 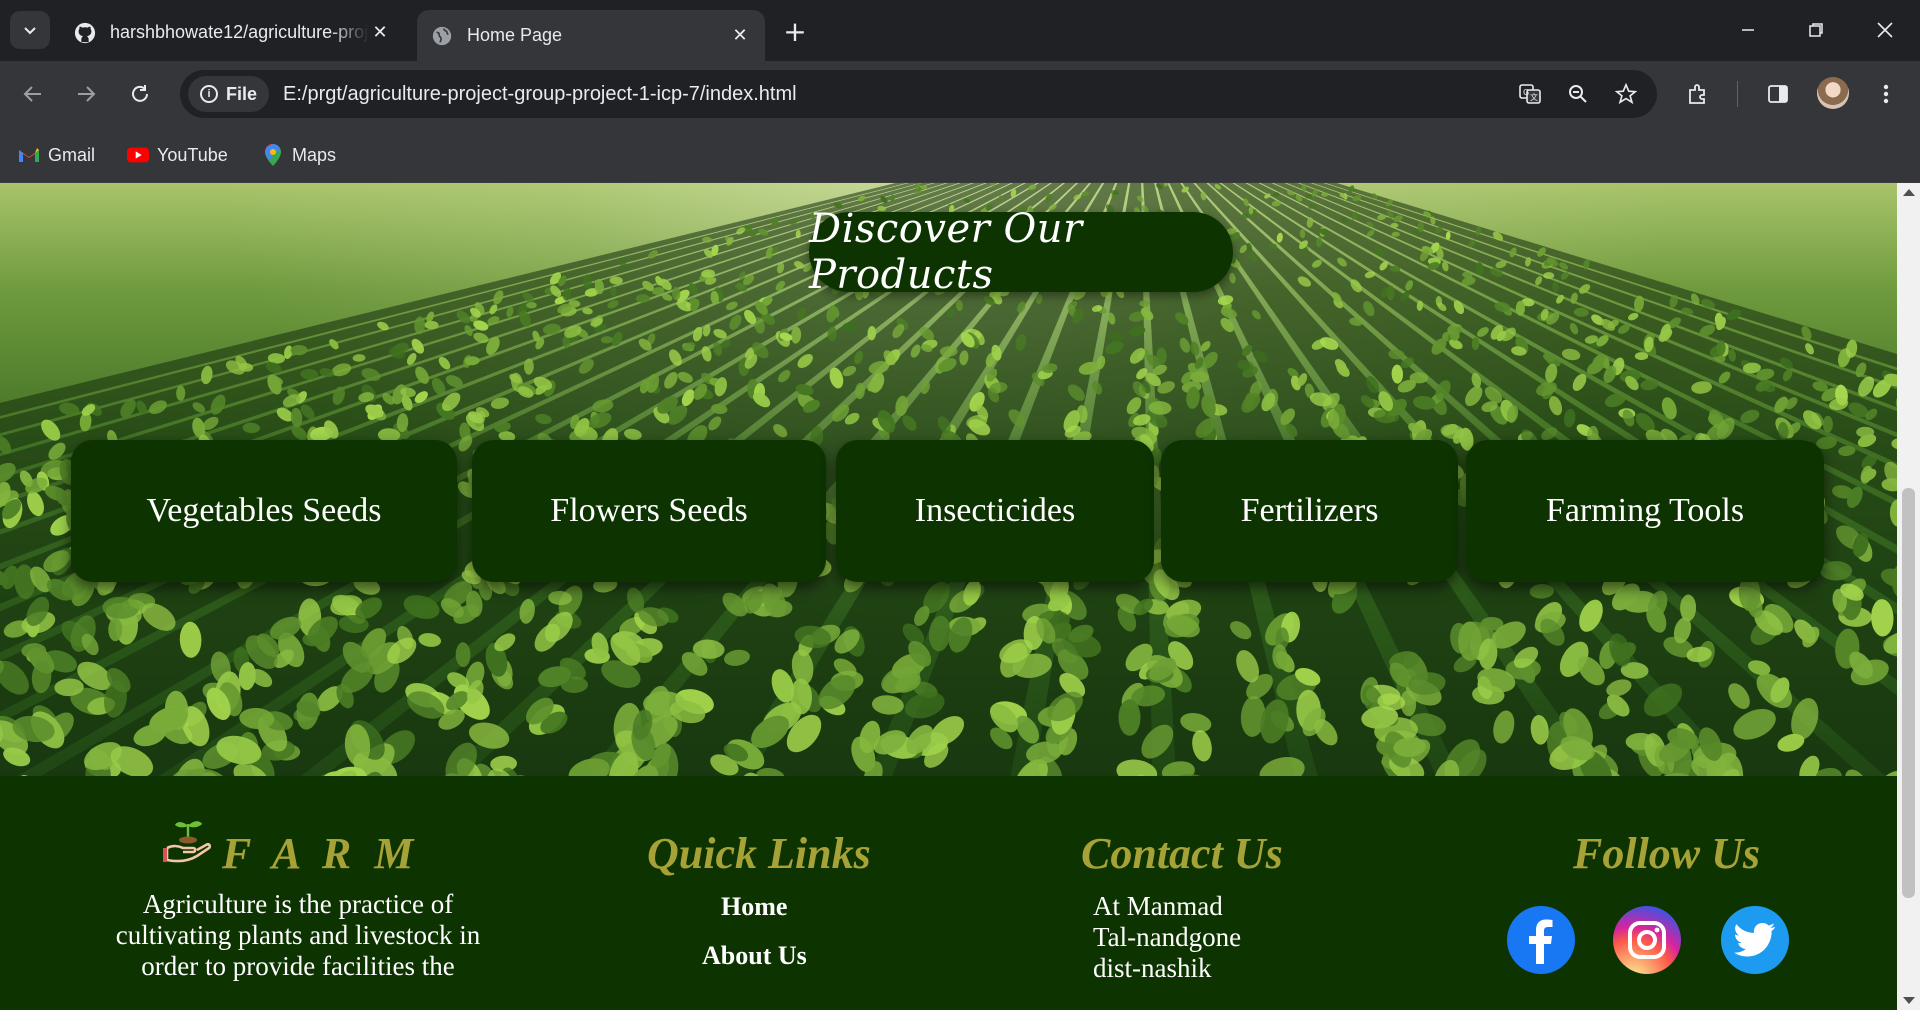 I want to click on chevron-down-icon, so click(x=30, y=31).